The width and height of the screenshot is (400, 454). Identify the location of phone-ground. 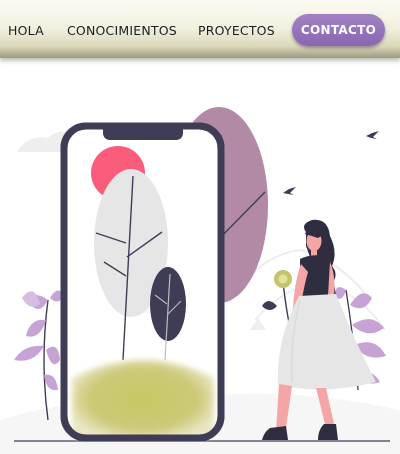
(143, 399).